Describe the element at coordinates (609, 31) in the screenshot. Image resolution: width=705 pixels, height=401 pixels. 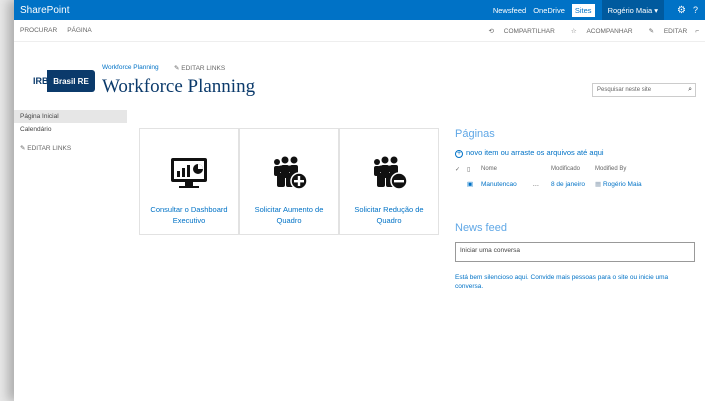
I see `follow-label: ACOMPANHAR` at that location.